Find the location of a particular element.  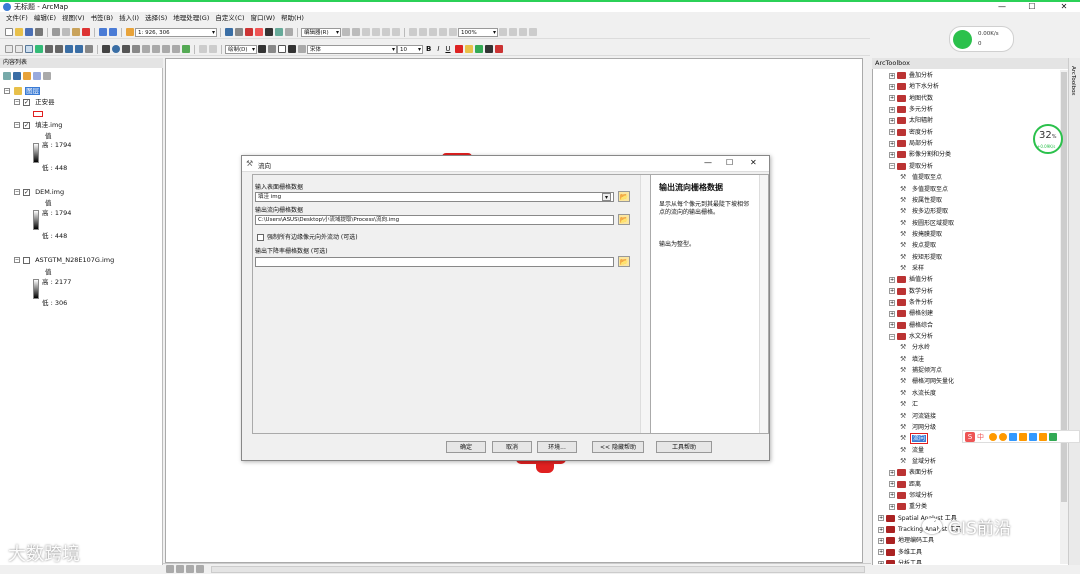

list-by-drawing-order-icon is located at coordinates (7, 75).